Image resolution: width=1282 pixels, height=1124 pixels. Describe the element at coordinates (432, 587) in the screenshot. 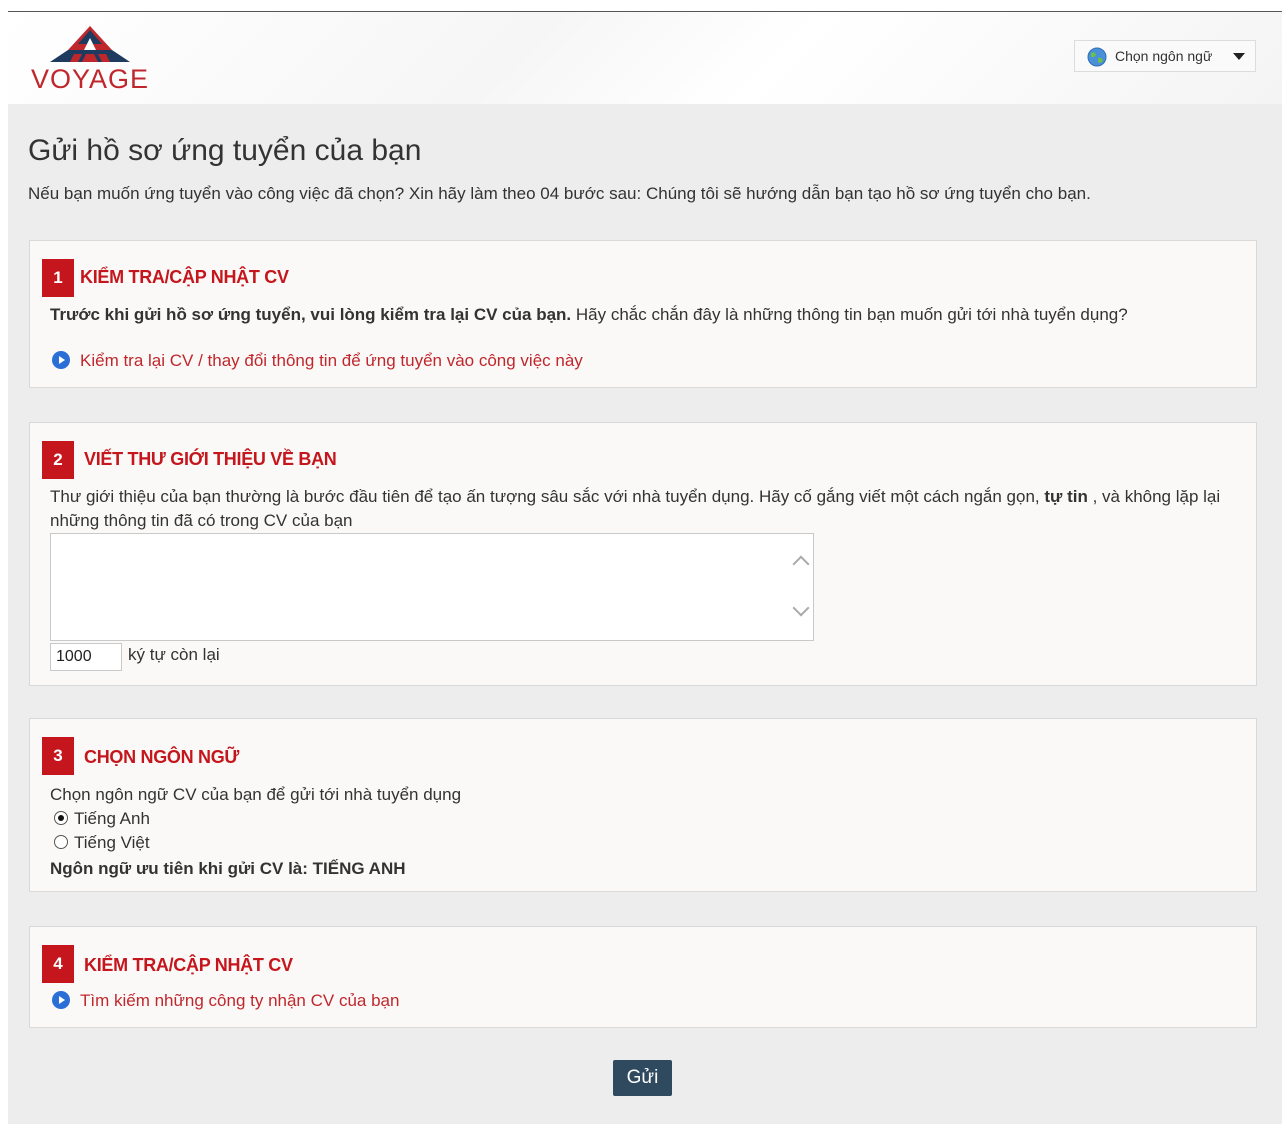

I see `cover-letter-textarea` at that location.